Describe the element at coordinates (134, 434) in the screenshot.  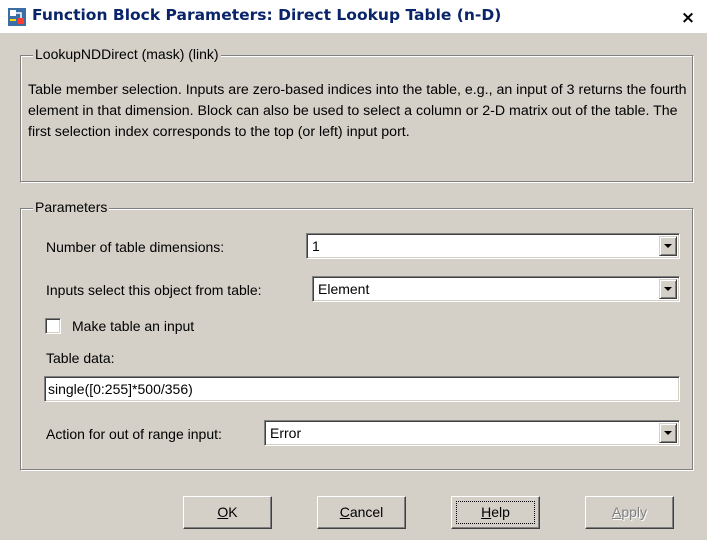
I see `out-of-range-label: Action for out of range input:` at that location.